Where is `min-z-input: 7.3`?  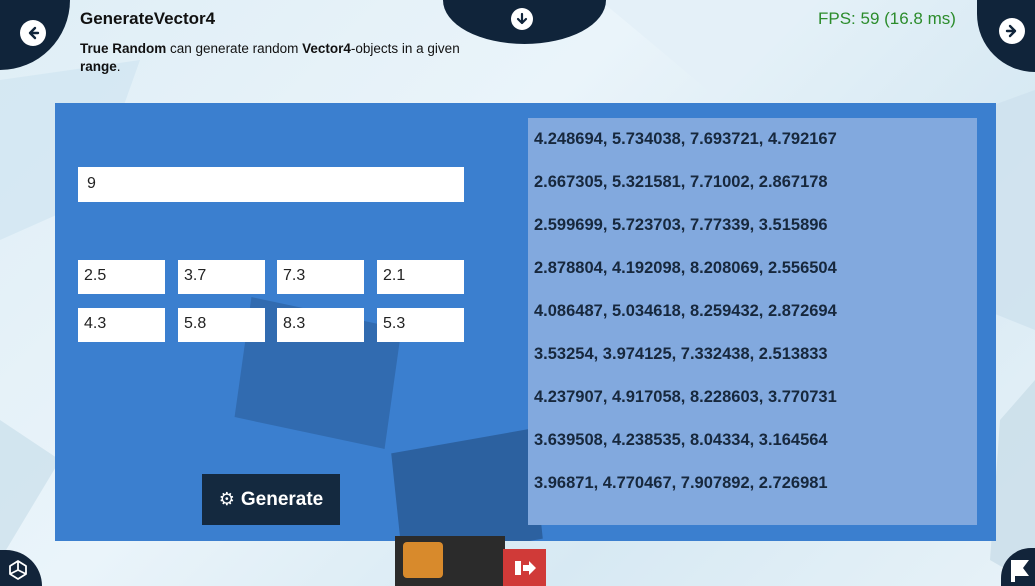
min-z-input: 7.3 is located at coordinates (320, 277).